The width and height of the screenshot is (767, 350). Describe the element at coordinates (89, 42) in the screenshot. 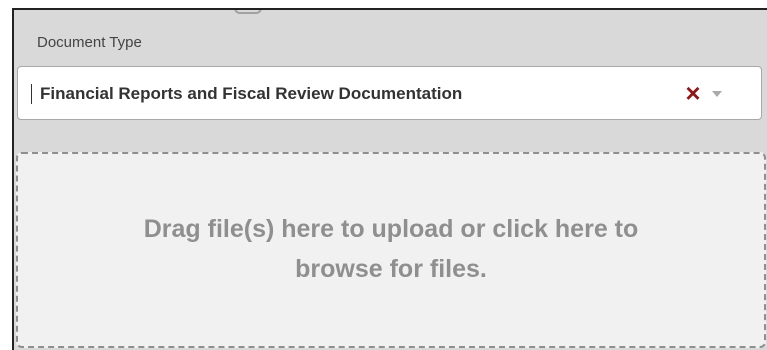

I see `document-type-label: Document Type` at that location.